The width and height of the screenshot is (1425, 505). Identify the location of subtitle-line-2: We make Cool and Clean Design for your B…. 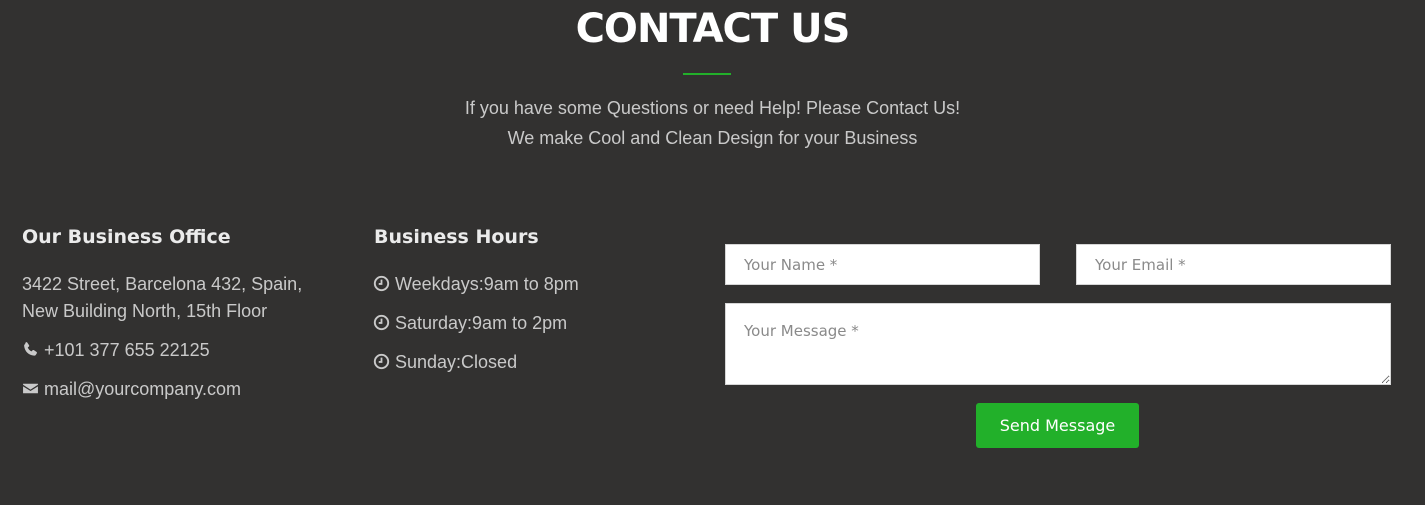
(712, 138).